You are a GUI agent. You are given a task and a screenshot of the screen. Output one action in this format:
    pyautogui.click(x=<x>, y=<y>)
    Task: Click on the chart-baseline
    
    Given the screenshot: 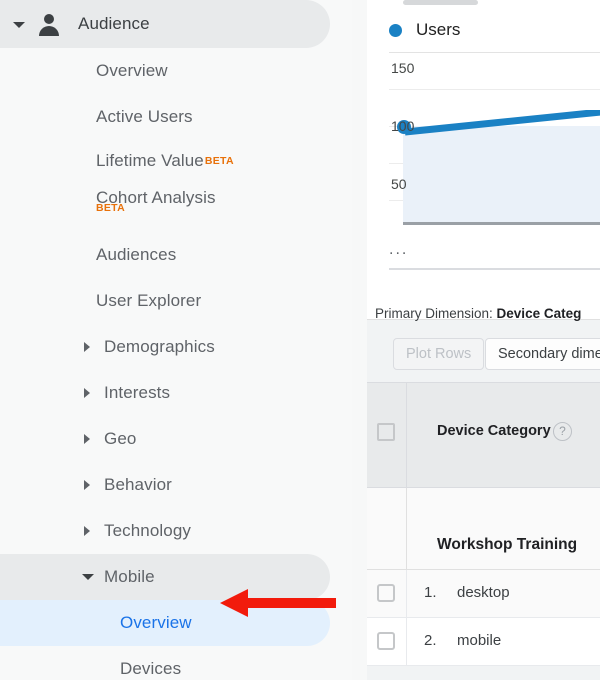 What is the action you would take?
    pyautogui.click(x=501, y=223)
    